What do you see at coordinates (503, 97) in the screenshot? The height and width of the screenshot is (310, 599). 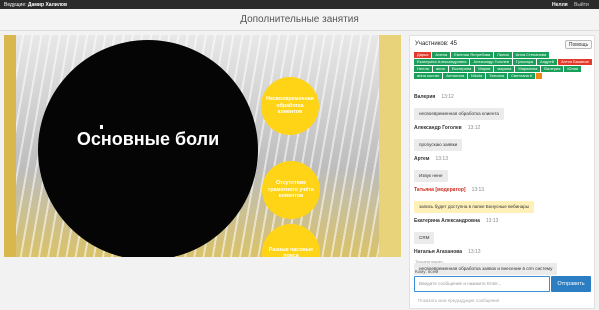 I see `message-header: Валерия 13:12` at bounding box center [503, 97].